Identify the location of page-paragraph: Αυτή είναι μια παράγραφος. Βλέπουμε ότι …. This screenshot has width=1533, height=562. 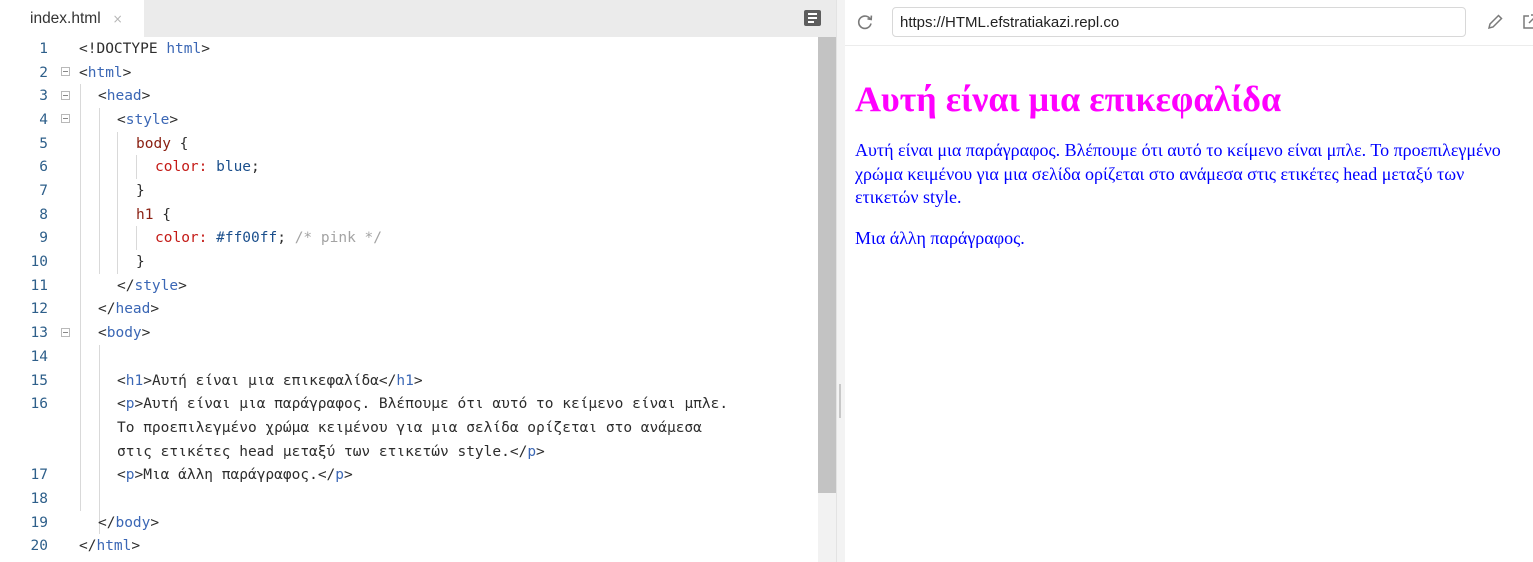
(1178, 173).